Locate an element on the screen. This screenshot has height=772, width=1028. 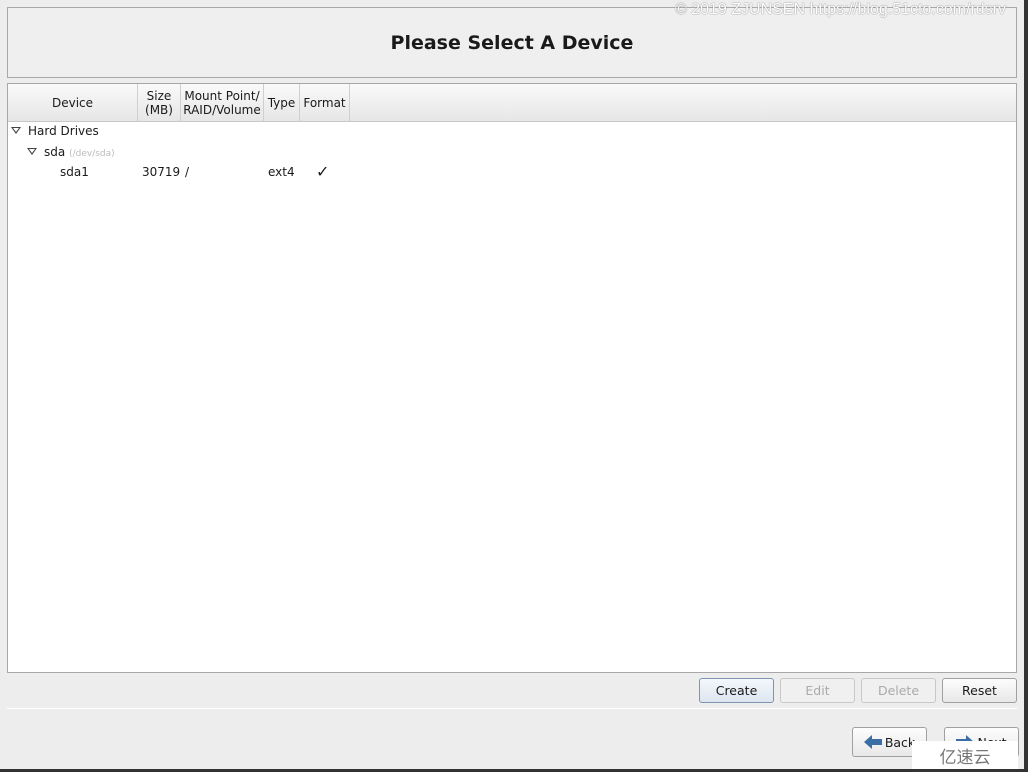
create-button: Create is located at coordinates (736, 690).